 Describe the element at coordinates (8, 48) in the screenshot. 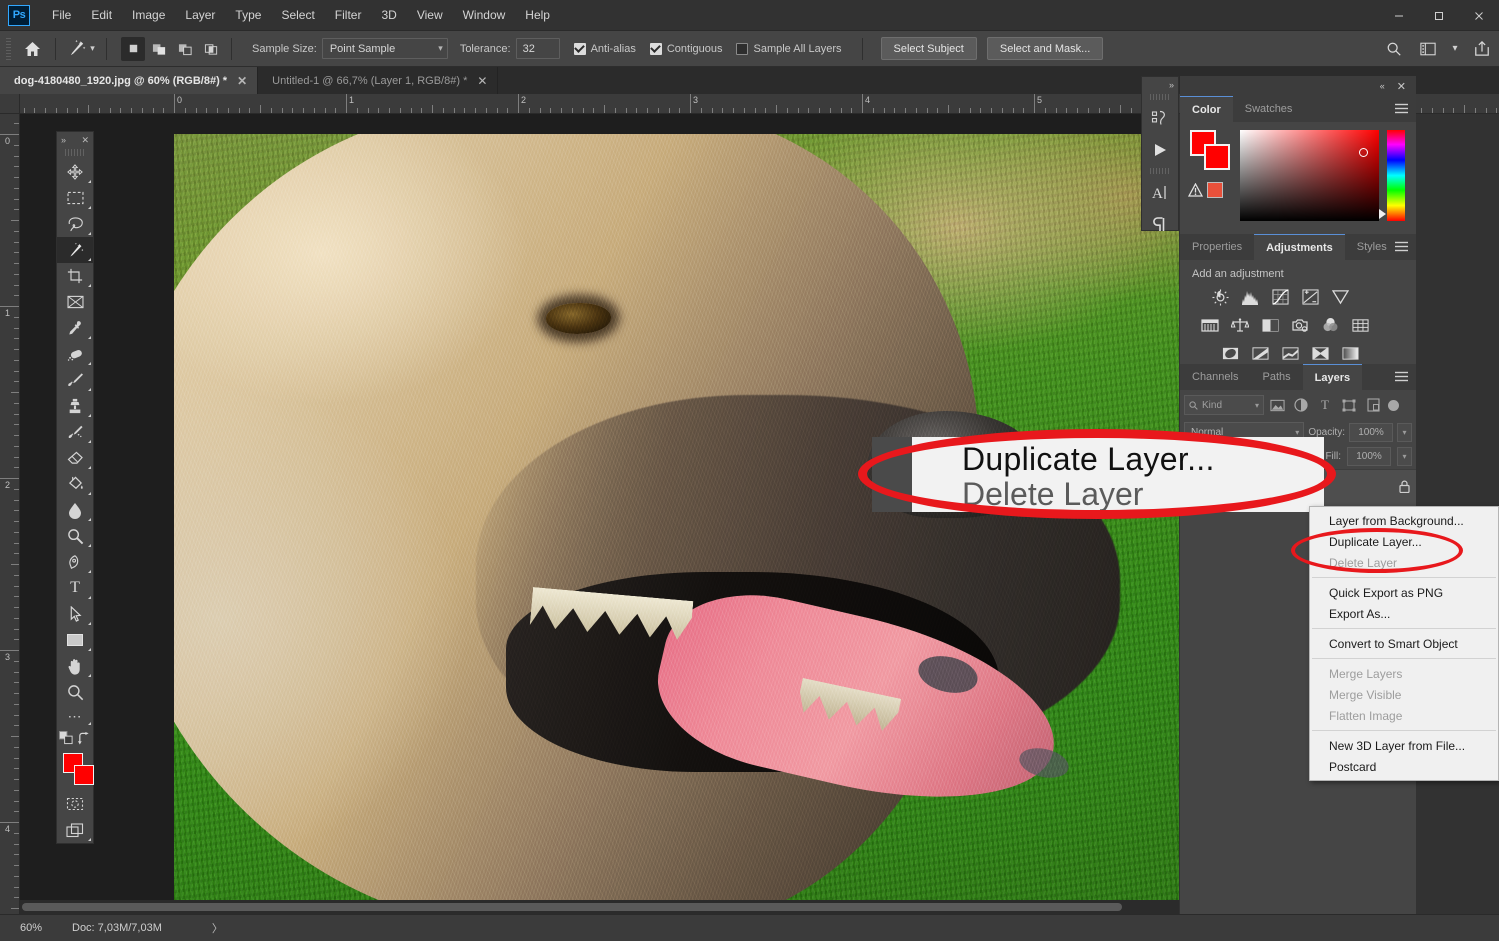

I see `options-bar-grip` at that location.